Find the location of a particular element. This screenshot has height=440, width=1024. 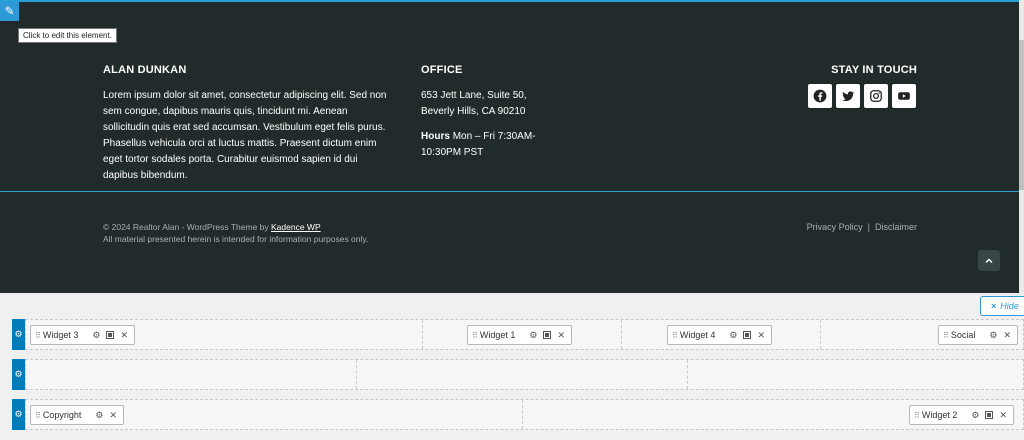

widget-chip: ⠿ Widget 3 ⚙ ✕ is located at coordinates (83, 335).